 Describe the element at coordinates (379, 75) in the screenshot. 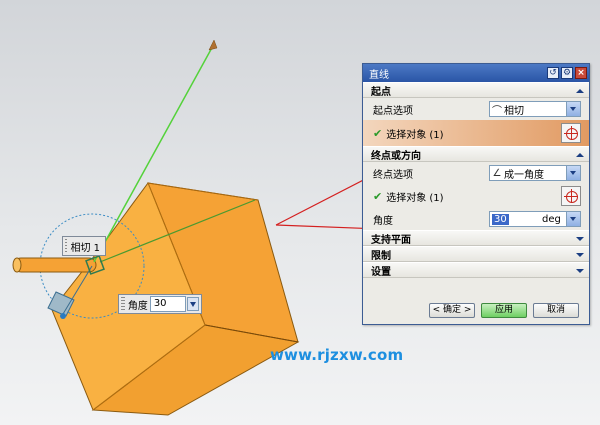

I see `dialog-title: 直线` at that location.